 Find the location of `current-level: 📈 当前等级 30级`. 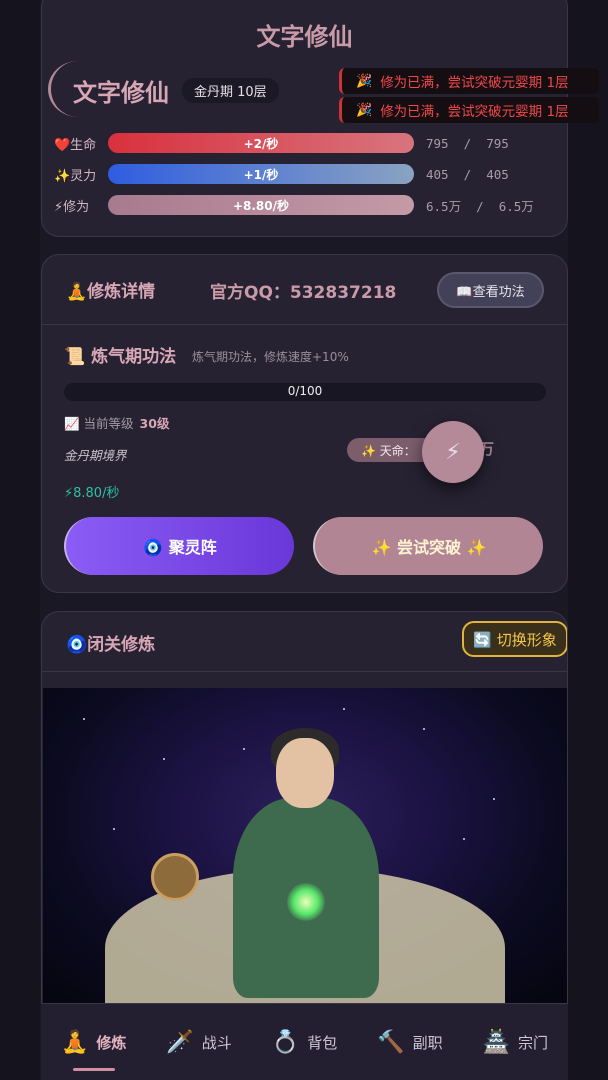

current-level: 📈 当前等级 30级 is located at coordinates (116, 422).